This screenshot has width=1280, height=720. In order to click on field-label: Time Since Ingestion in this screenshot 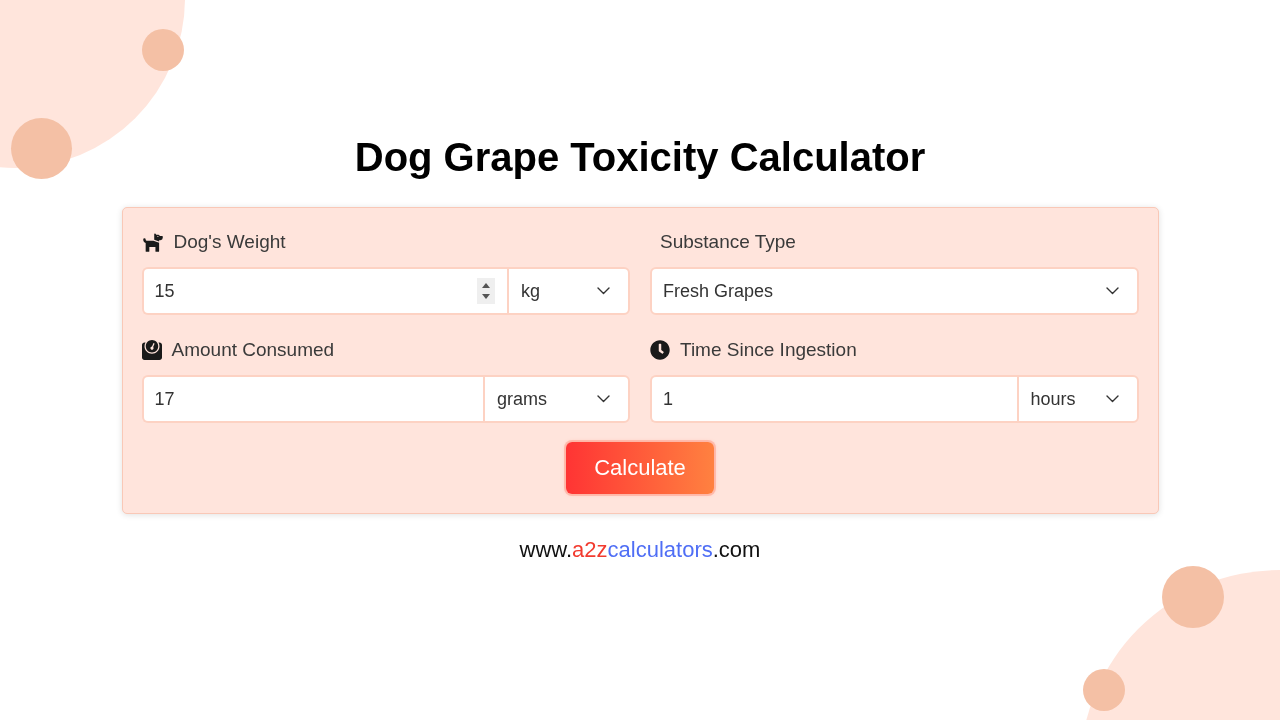, I will do `click(768, 350)`.